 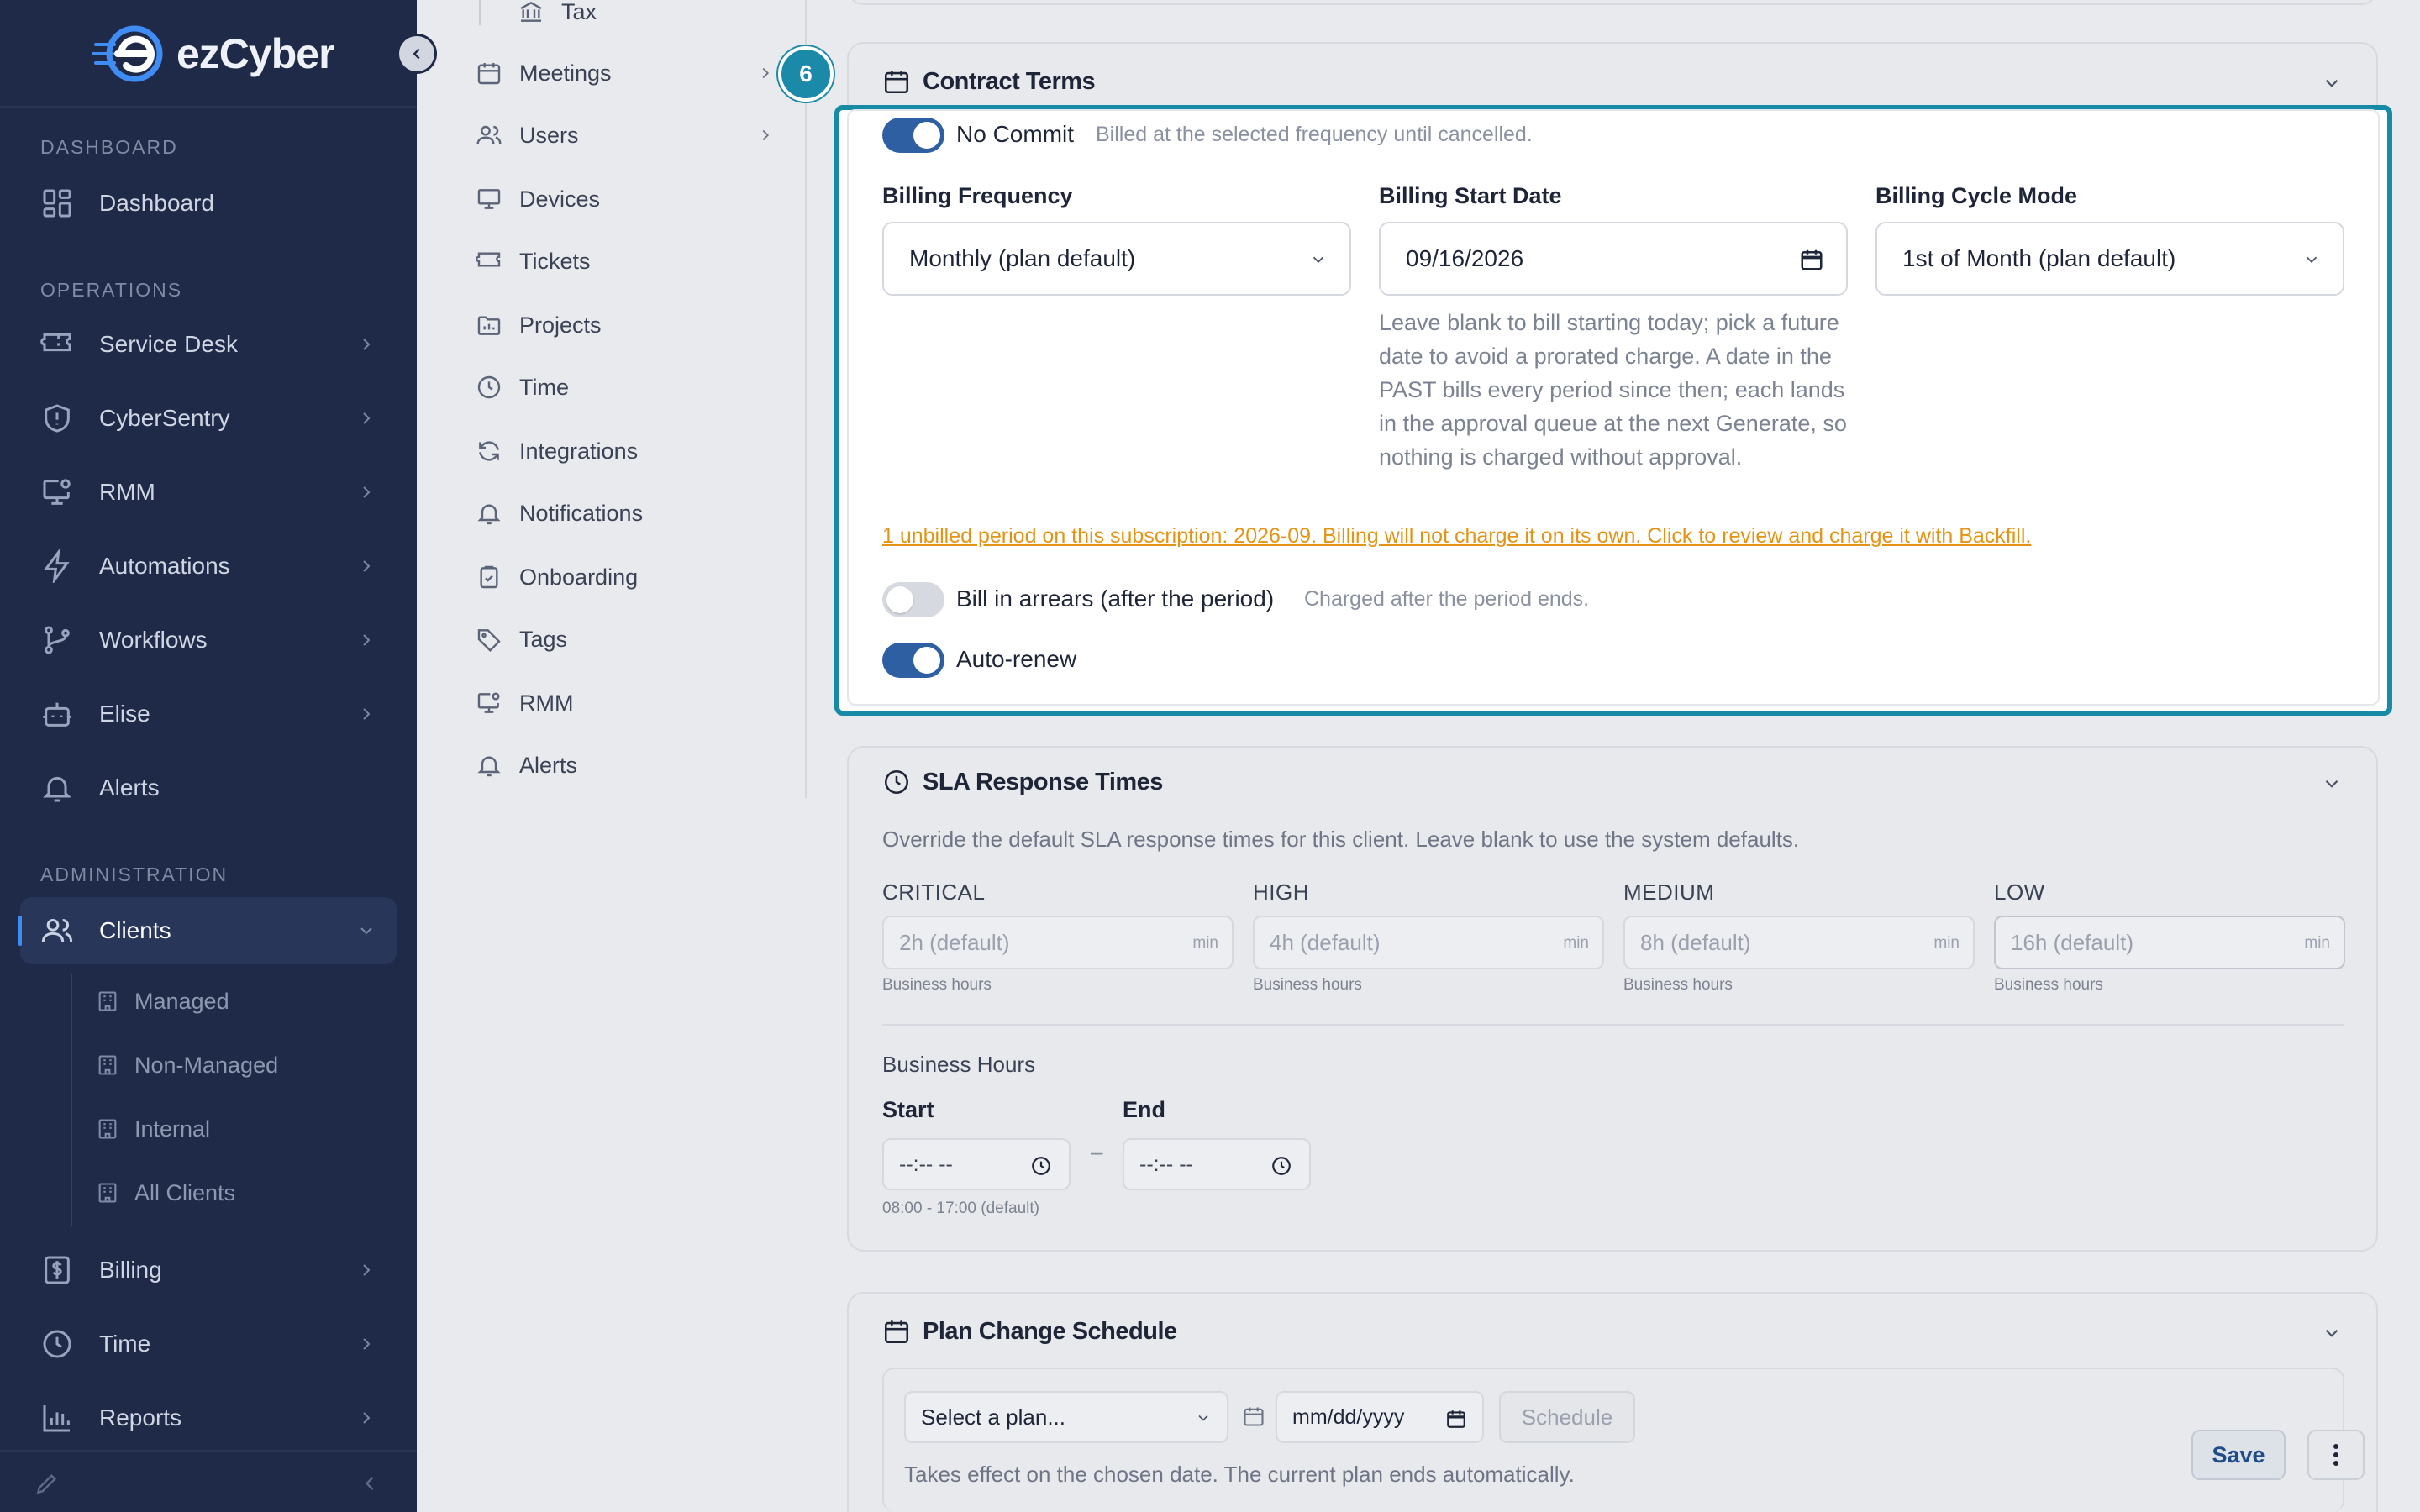 I want to click on settings-item-label: Projects, so click(x=560, y=325).